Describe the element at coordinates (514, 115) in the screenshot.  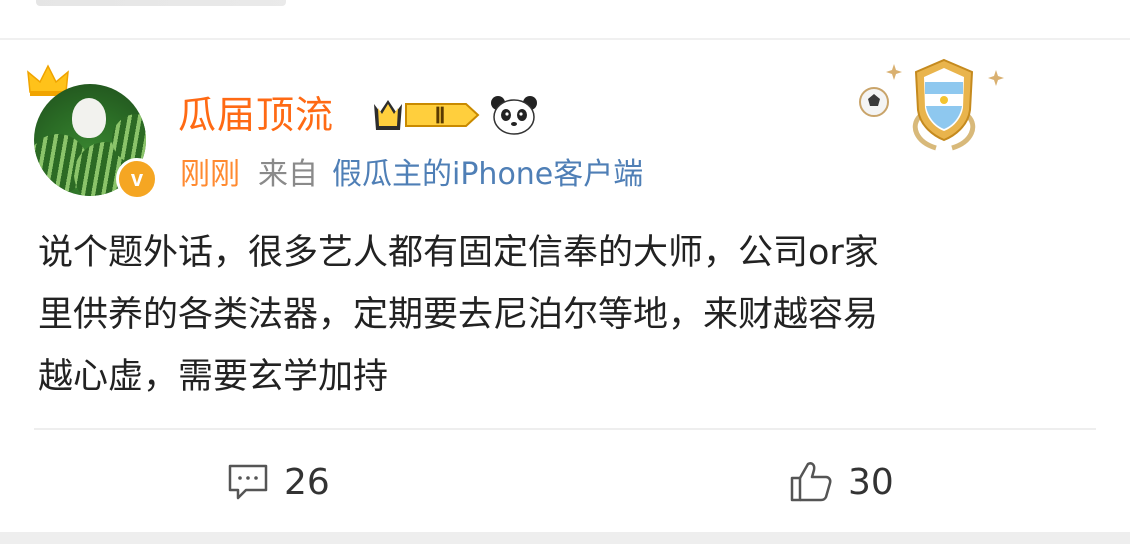
I see `panda-icon` at that location.